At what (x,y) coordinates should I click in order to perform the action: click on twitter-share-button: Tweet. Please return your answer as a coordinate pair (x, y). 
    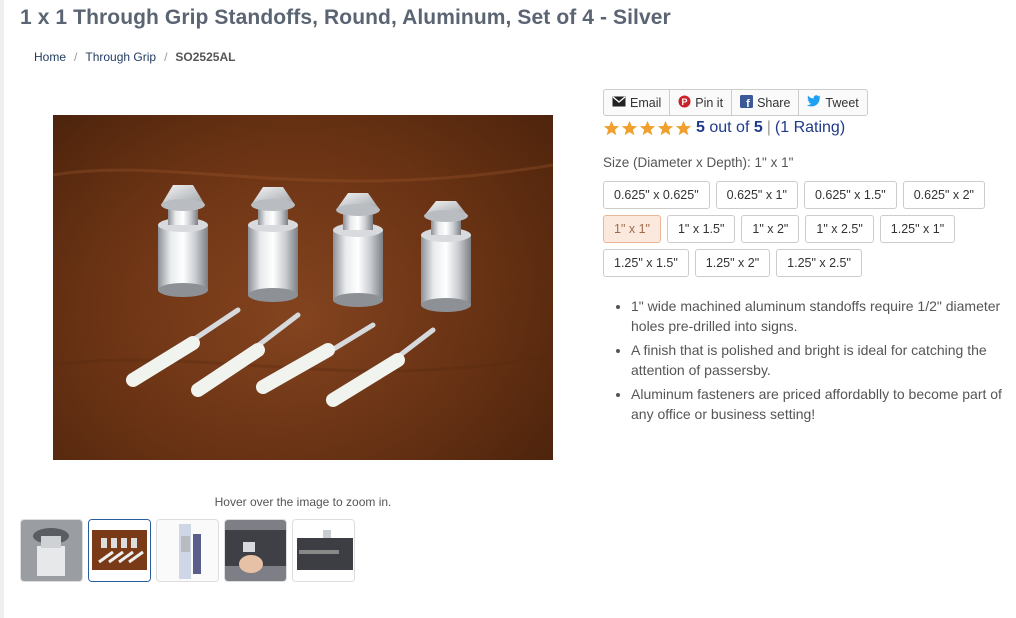
    Looking at the image, I should click on (832, 102).